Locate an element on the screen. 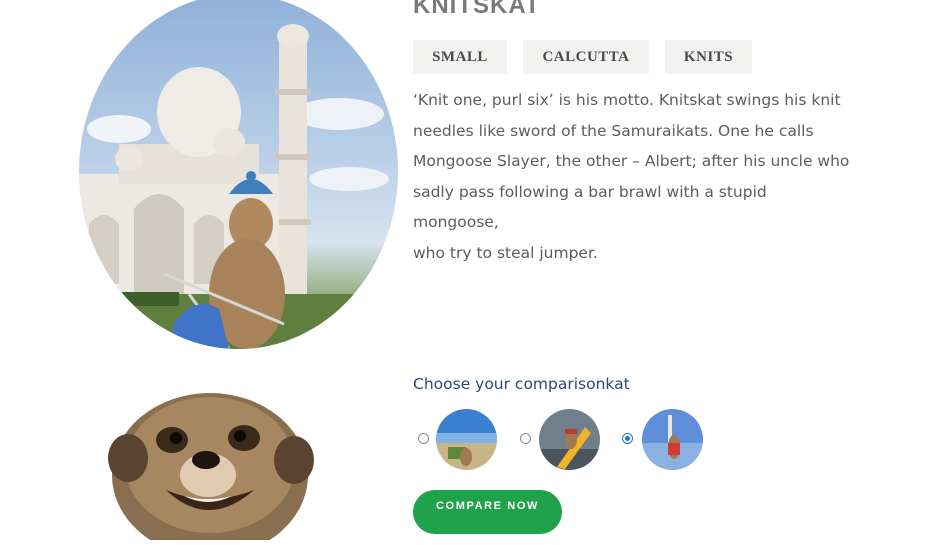 This screenshot has height=545, width=940. comparison-option-surfer is located at coordinates (569, 439).